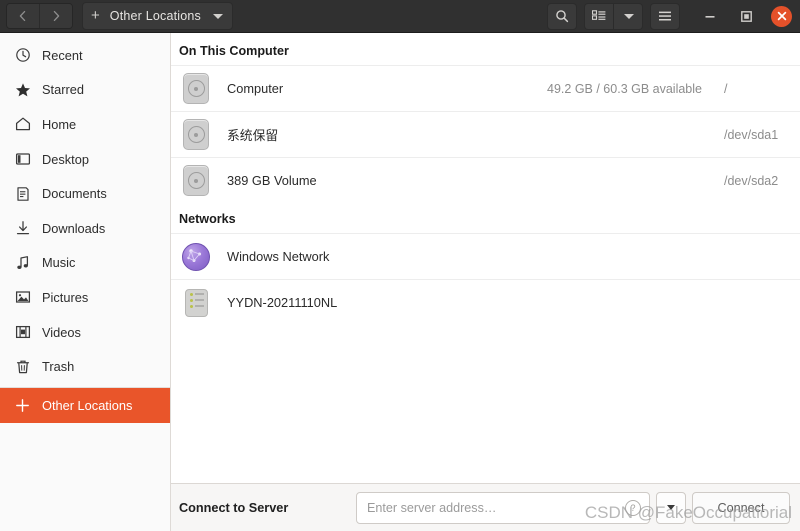 Image resolution: width=800 pixels, height=531 pixels. I want to click on table-row: Computer 49.2 GB / 60.3 GB available /, so click(485, 88).